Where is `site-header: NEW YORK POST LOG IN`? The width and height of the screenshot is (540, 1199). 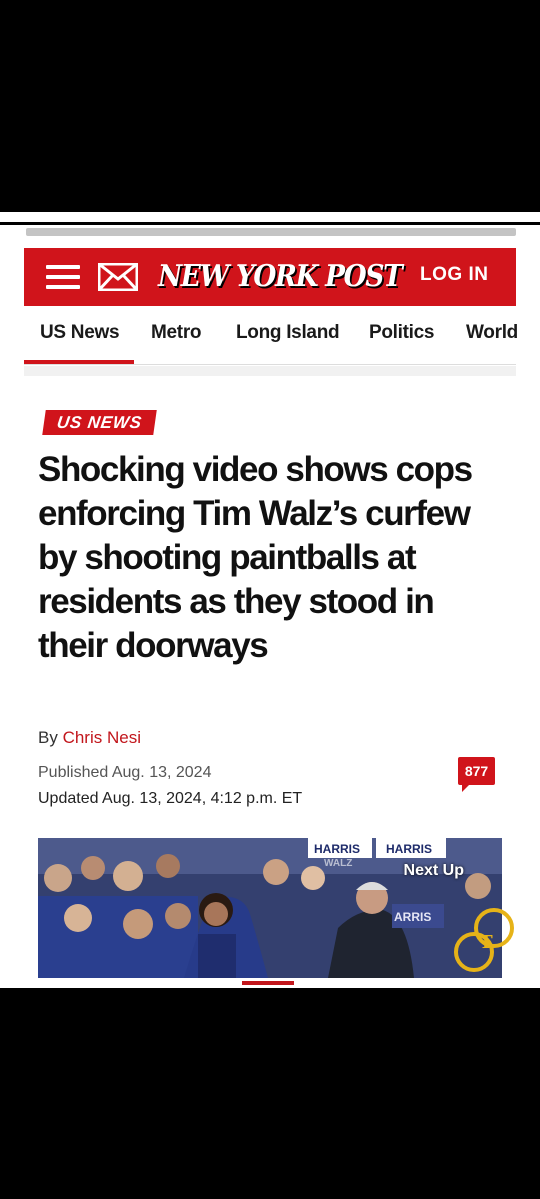
site-header: NEW YORK POST LOG IN is located at coordinates (270, 277).